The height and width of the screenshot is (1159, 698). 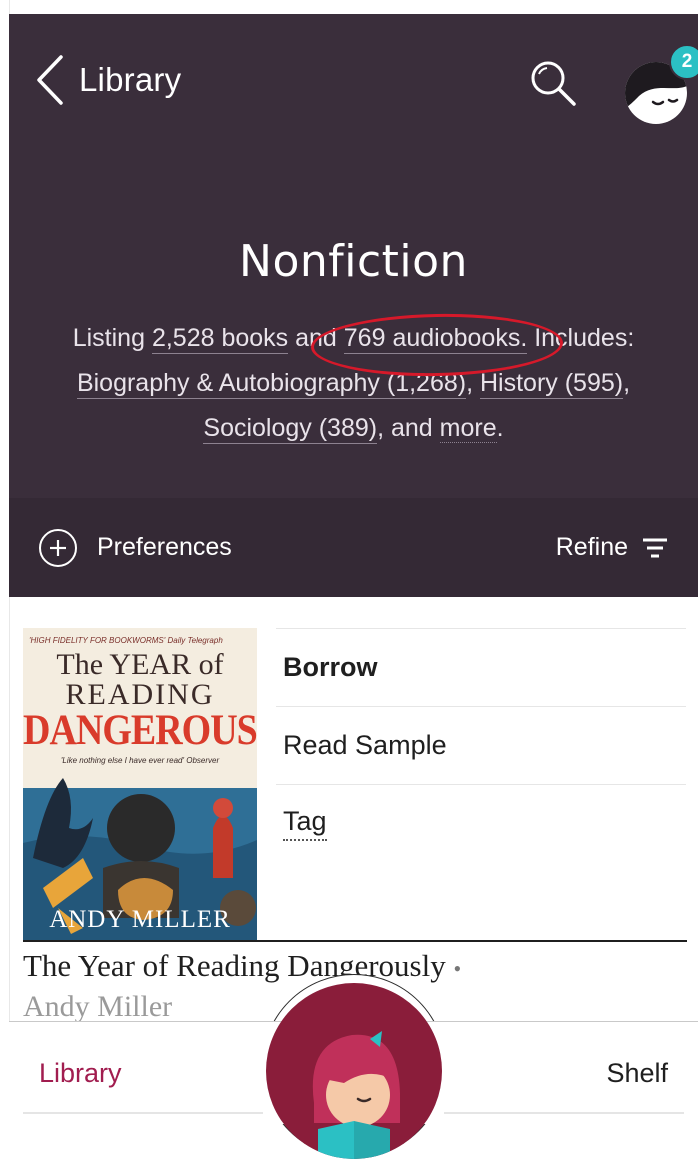 I want to click on filter-toolbar: Preferences Refine, so click(x=353, y=547).